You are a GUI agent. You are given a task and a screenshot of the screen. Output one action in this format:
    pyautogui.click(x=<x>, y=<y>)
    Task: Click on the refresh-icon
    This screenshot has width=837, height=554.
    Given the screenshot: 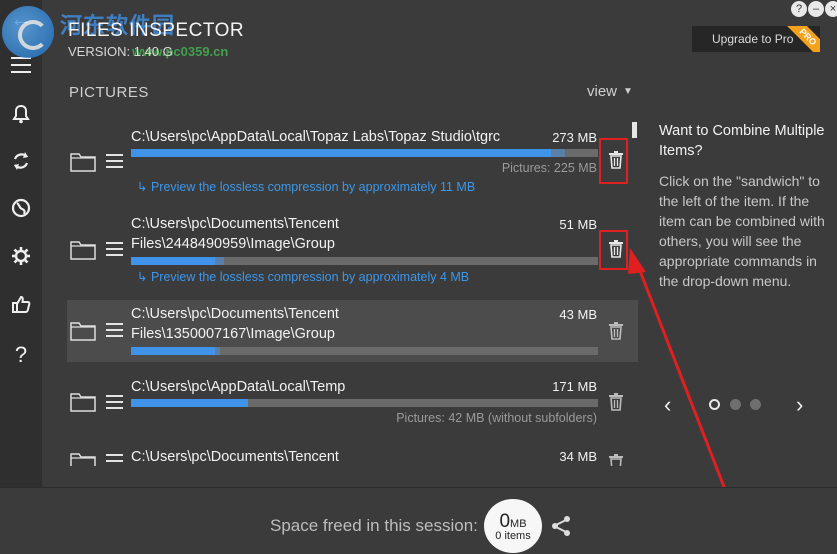 What is the action you would take?
    pyautogui.click(x=21, y=164)
    